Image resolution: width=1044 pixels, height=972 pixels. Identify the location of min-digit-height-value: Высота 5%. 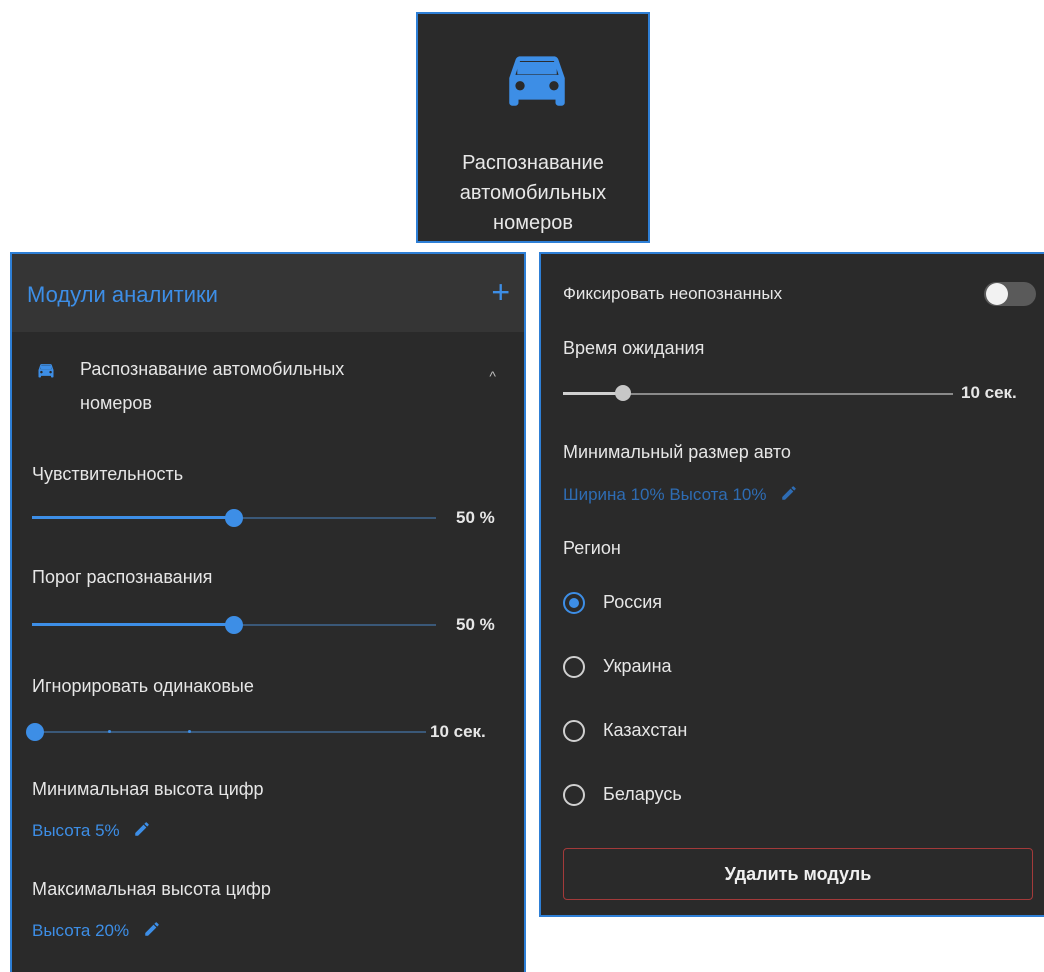
(76, 830).